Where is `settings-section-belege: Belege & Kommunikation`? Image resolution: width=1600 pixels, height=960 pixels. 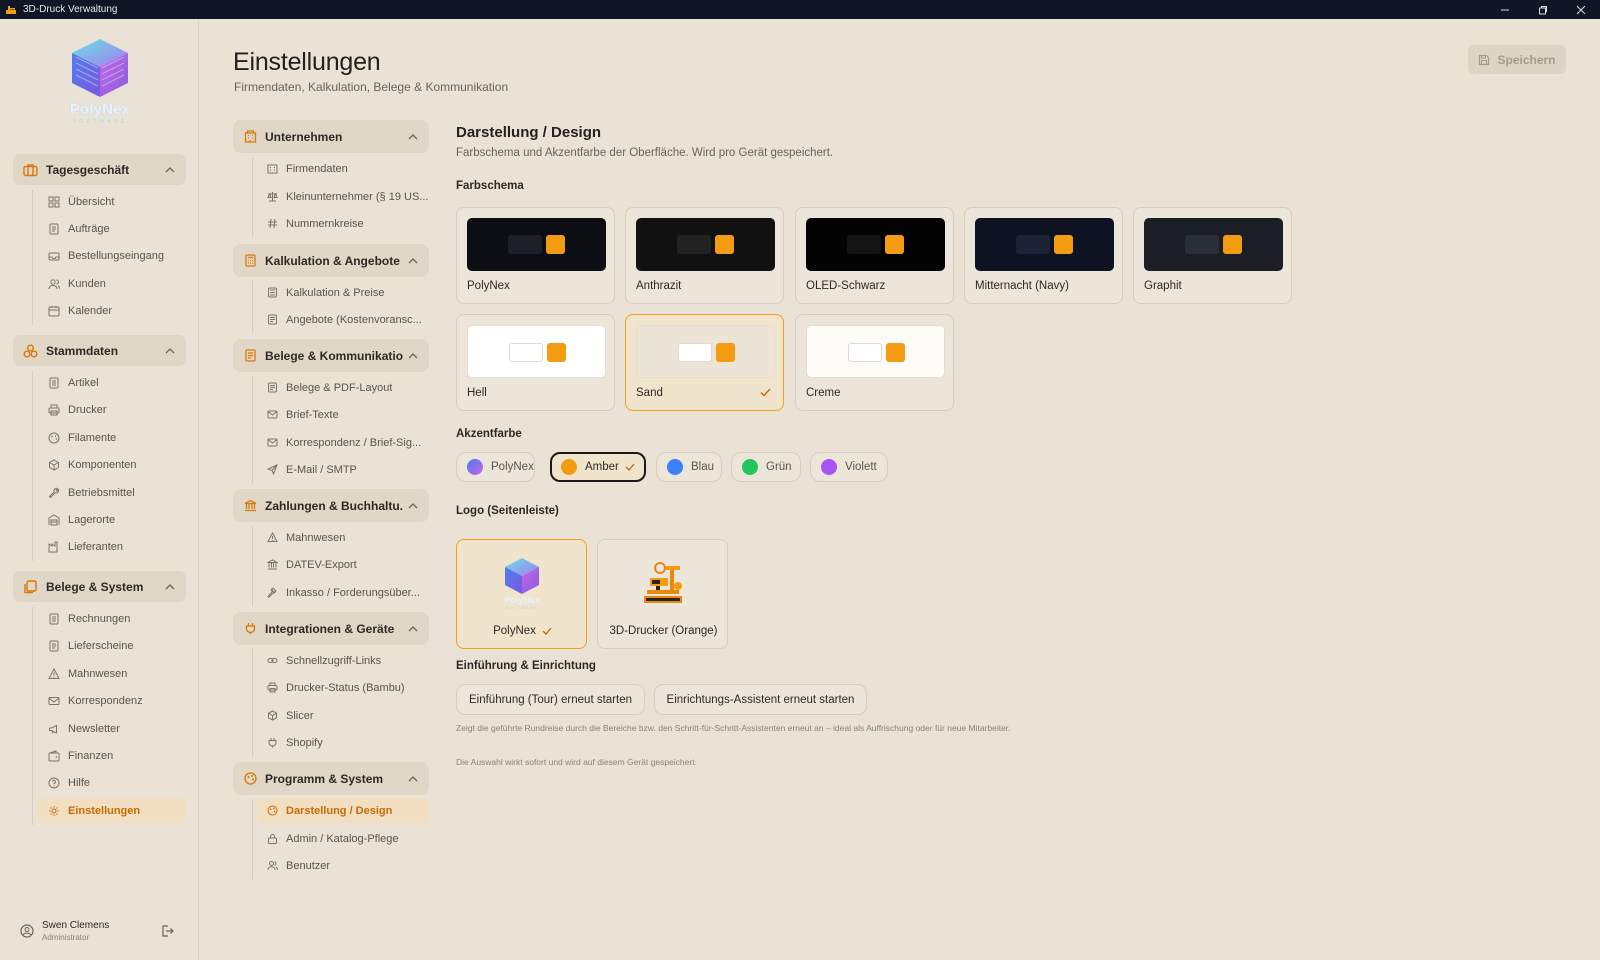 settings-section-belege: Belege & Kommunikation is located at coordinates (331, 355).